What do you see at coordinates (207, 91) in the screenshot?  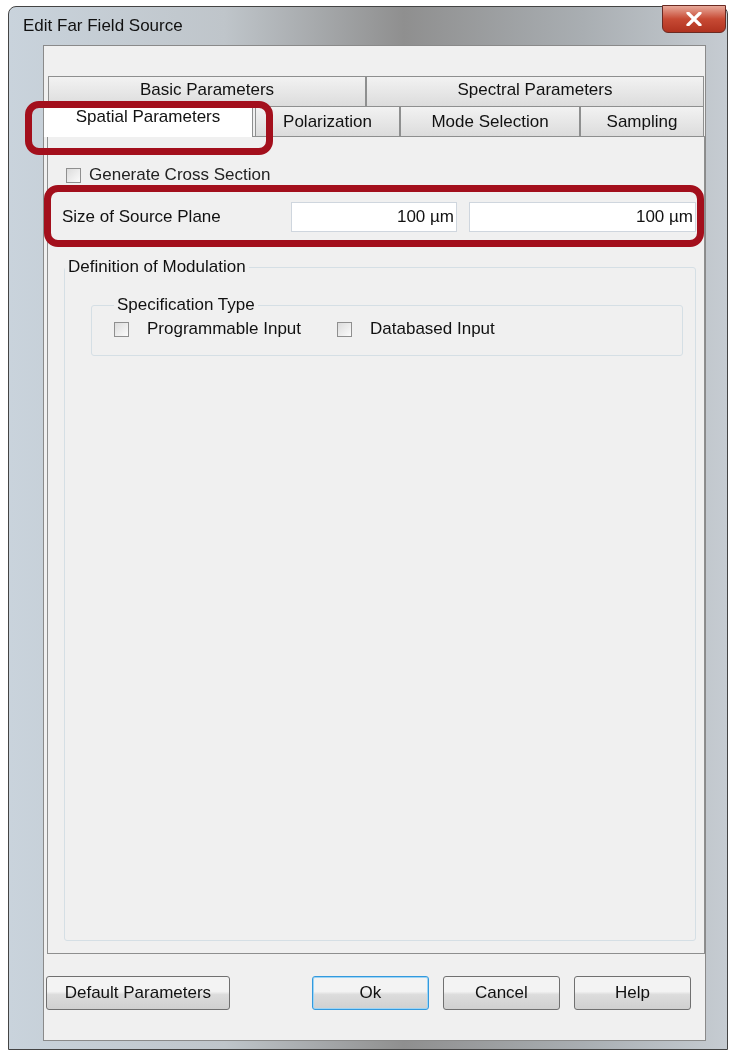 I see `tab: Basic Parameters` at bounding box center [207, 91].